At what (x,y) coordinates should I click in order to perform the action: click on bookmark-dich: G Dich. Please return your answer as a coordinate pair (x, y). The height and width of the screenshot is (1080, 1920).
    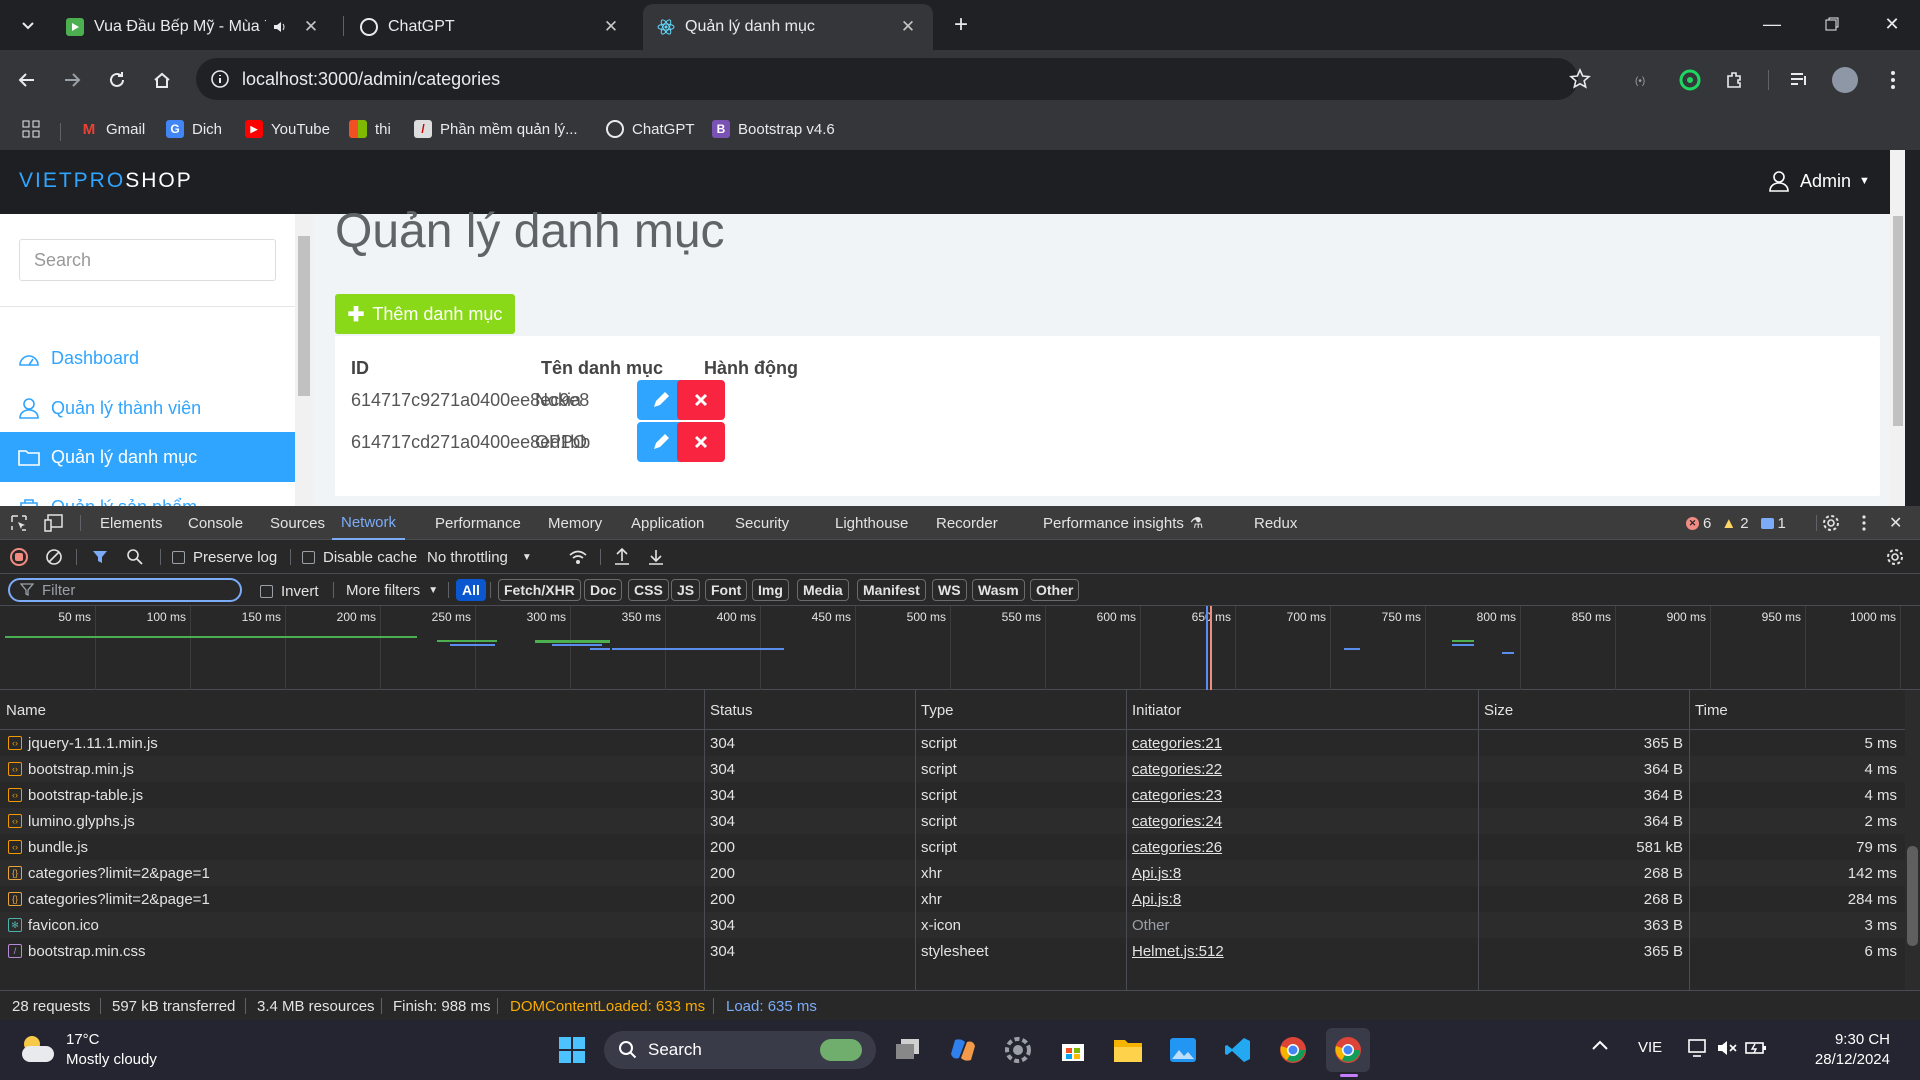
    Looking at the image, I should click on (194, 129).